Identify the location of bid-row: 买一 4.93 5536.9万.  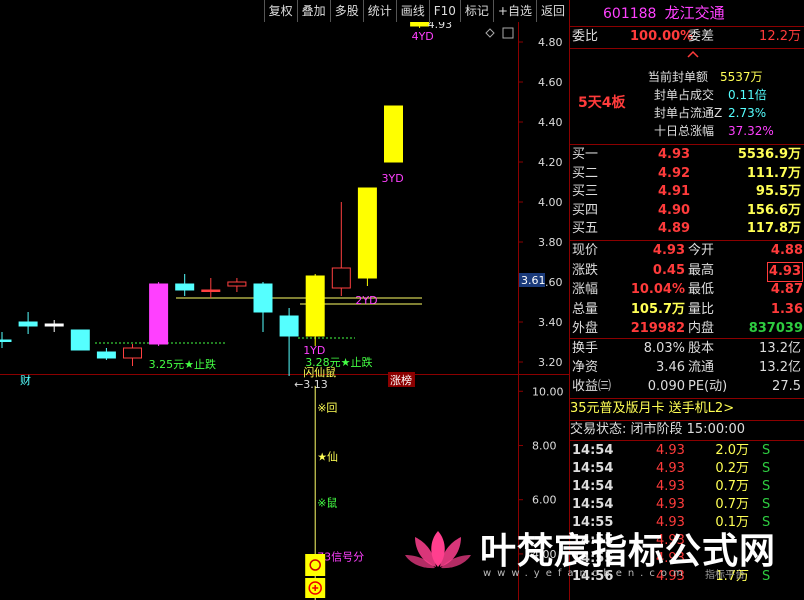
(687, 155).